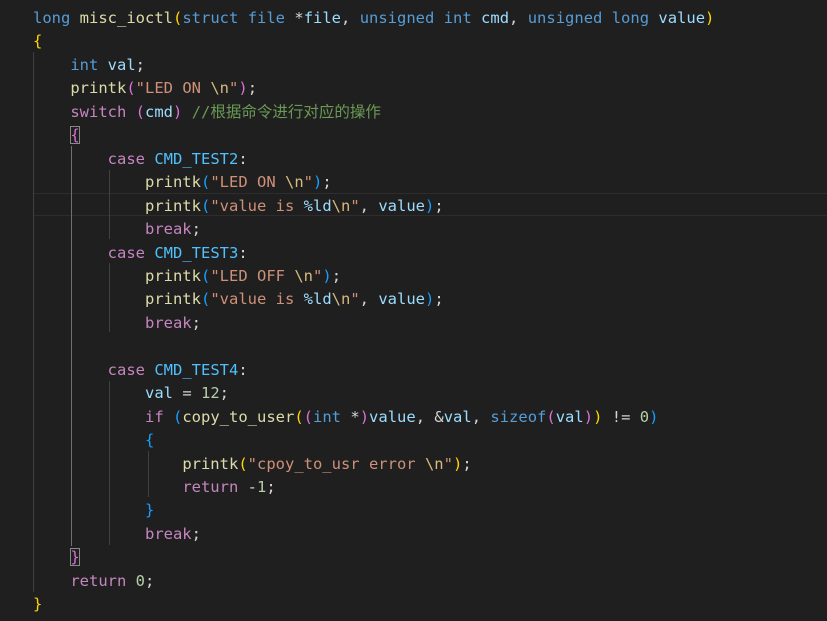 This screenshot has height=621, width=827. What do you see at coordinates (247, 182) in the screenshot?
I see `string-token: "LED ON` at bounding box center [247, 182].